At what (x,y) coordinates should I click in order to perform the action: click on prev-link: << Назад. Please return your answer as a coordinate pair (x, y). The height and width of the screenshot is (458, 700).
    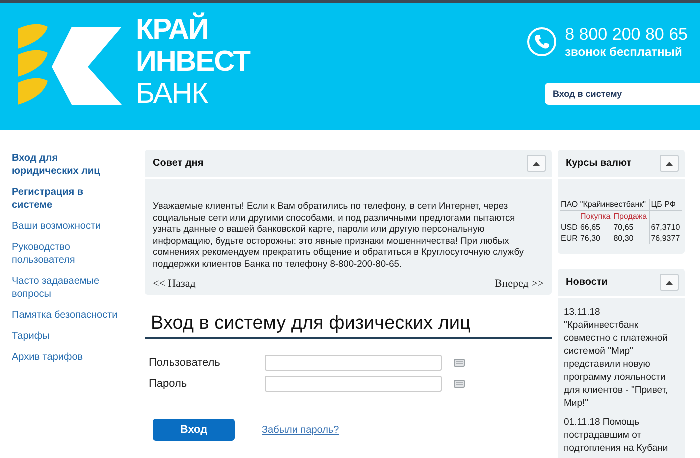
    Looking at the image, I should click on (174, 284).